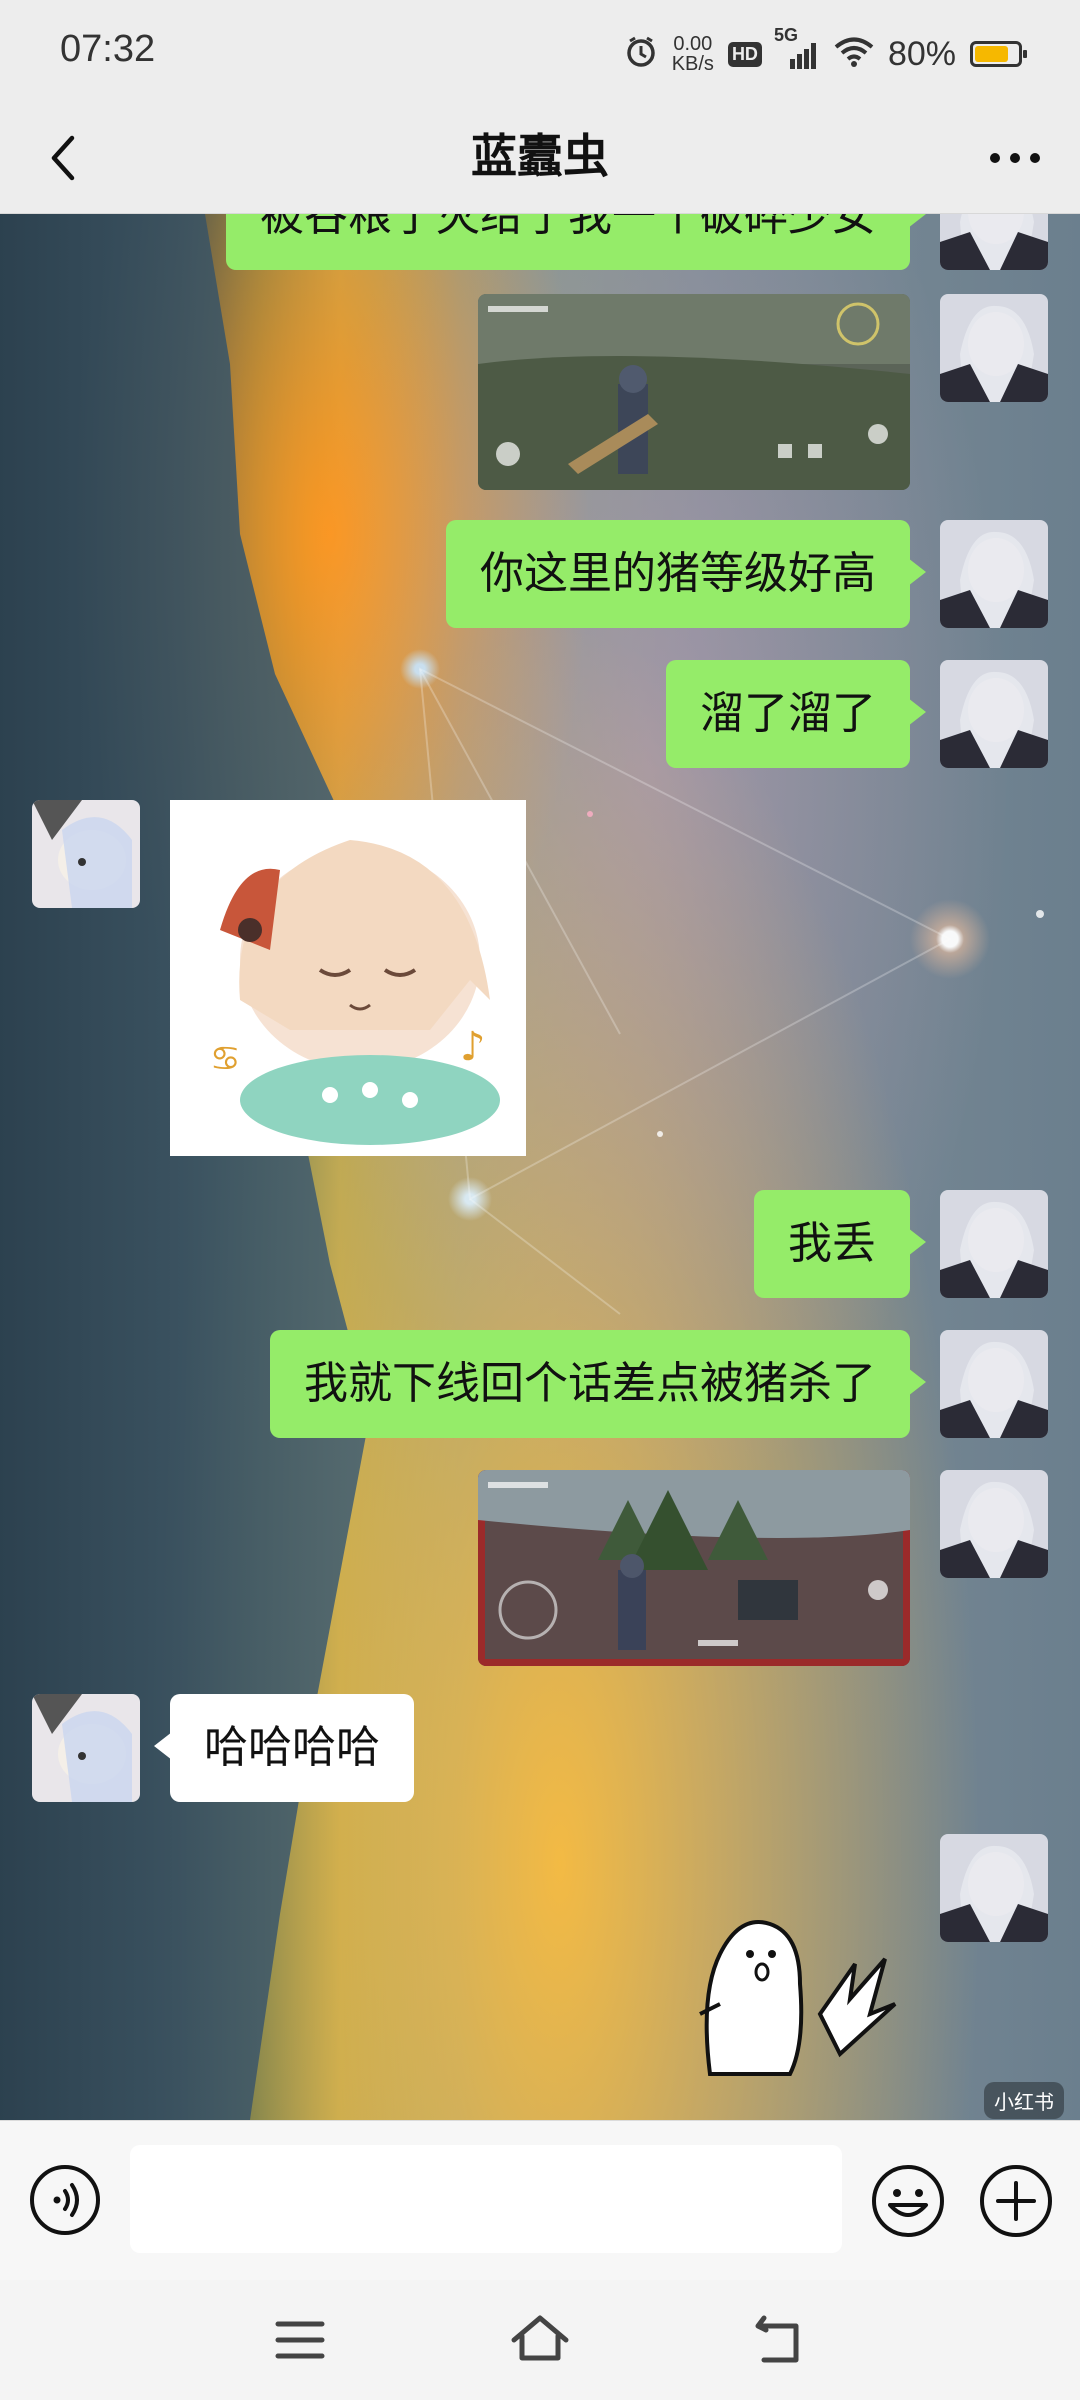  I want to click on voice-icon, so click(65, 2200).